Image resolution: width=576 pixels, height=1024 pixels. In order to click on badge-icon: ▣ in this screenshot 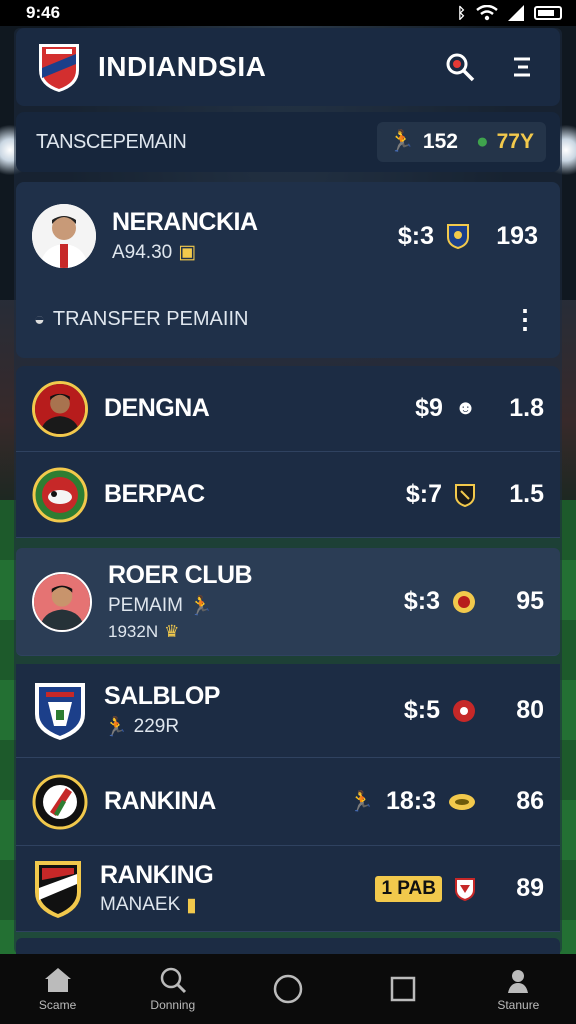, I will do `click(187, 252)`.